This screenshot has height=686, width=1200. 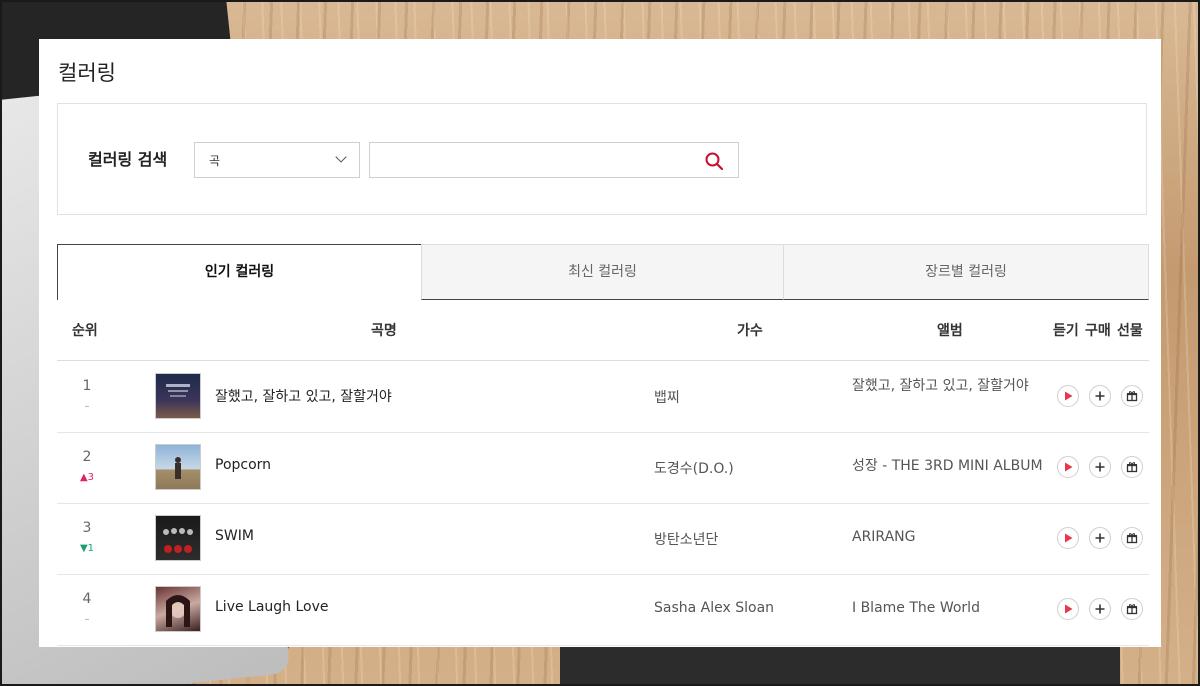 I want to click on chevron-down-icon, so click(x=341, y=157).